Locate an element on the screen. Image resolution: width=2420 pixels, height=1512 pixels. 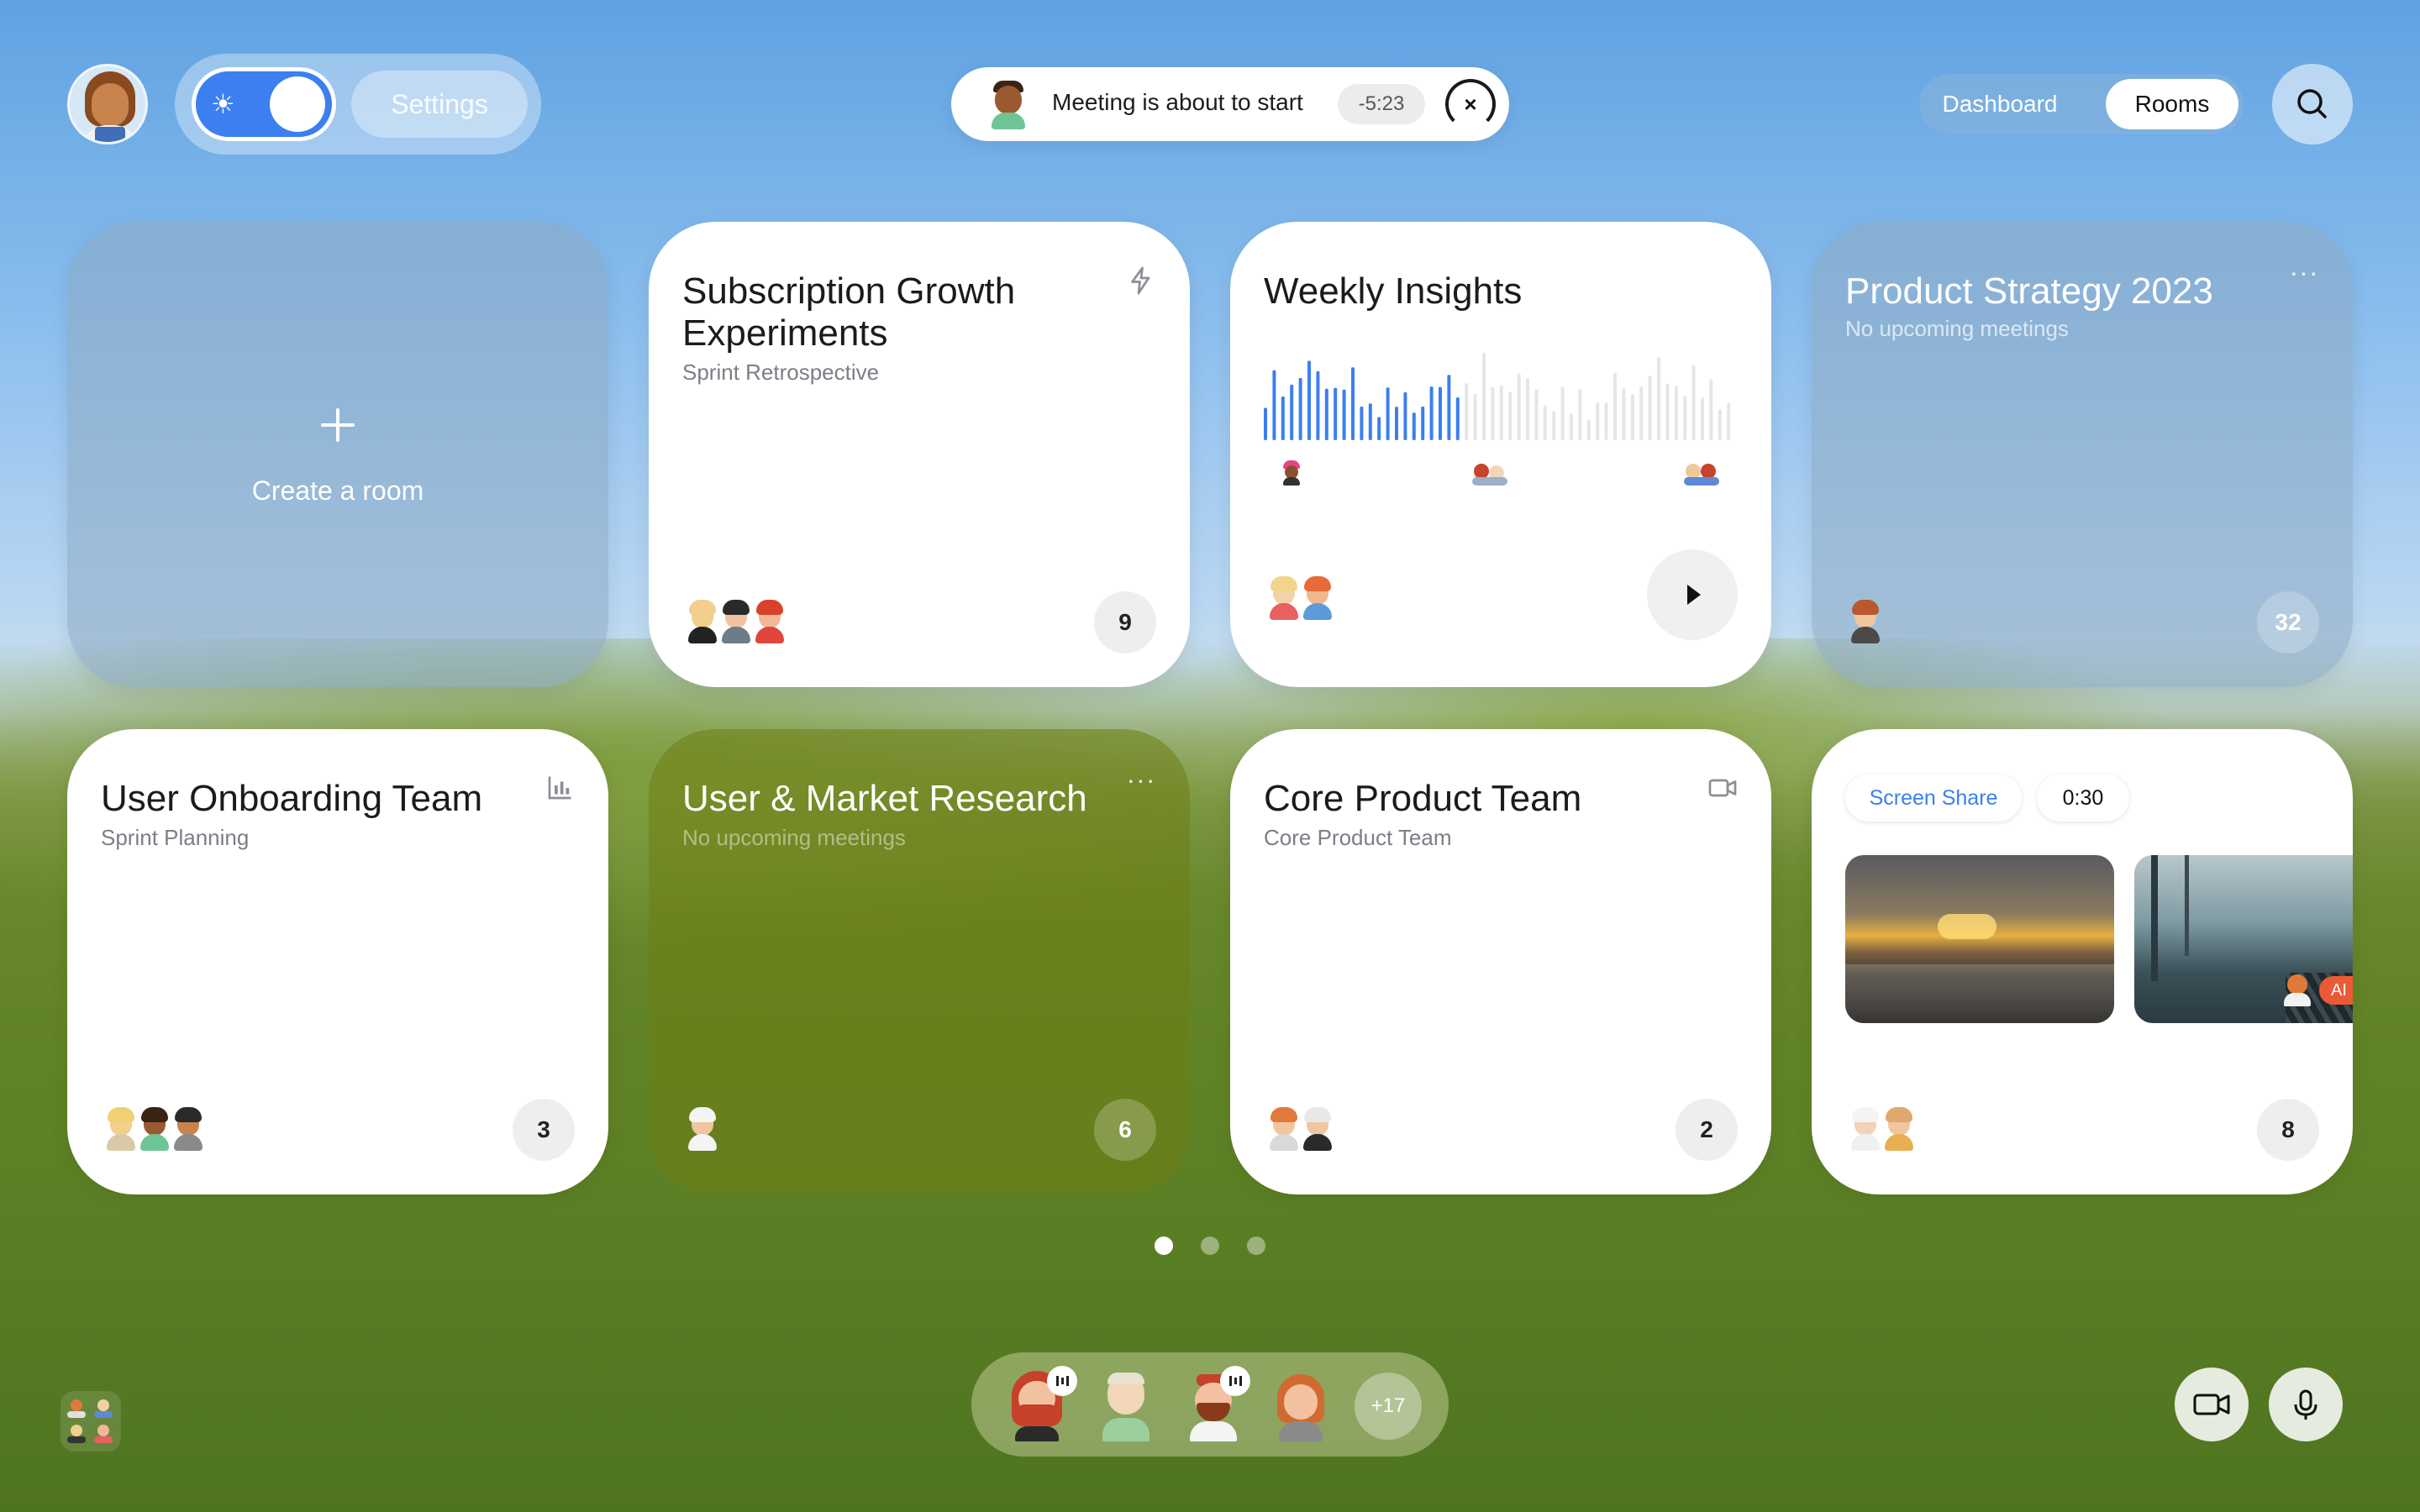
participants-dock: +17 is located at coordinates (1210, 1404).